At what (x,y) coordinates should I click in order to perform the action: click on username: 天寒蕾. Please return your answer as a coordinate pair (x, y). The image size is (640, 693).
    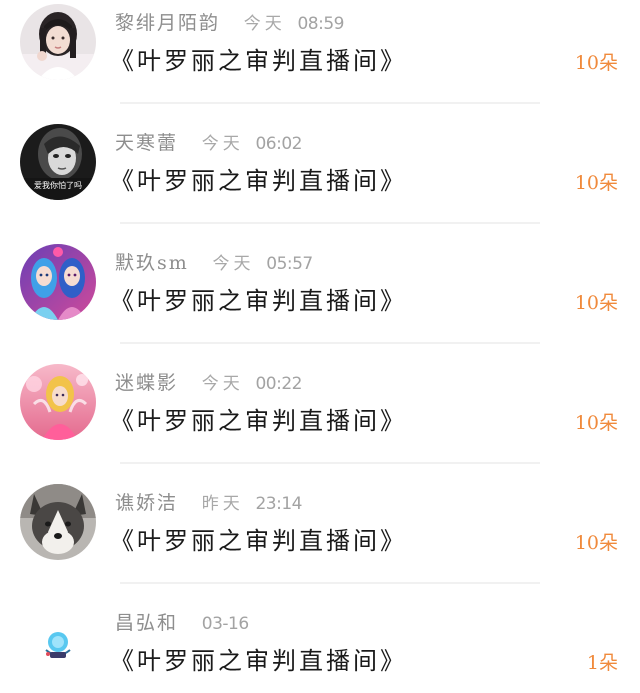
    Looking at the image, I should click on (146, 143).